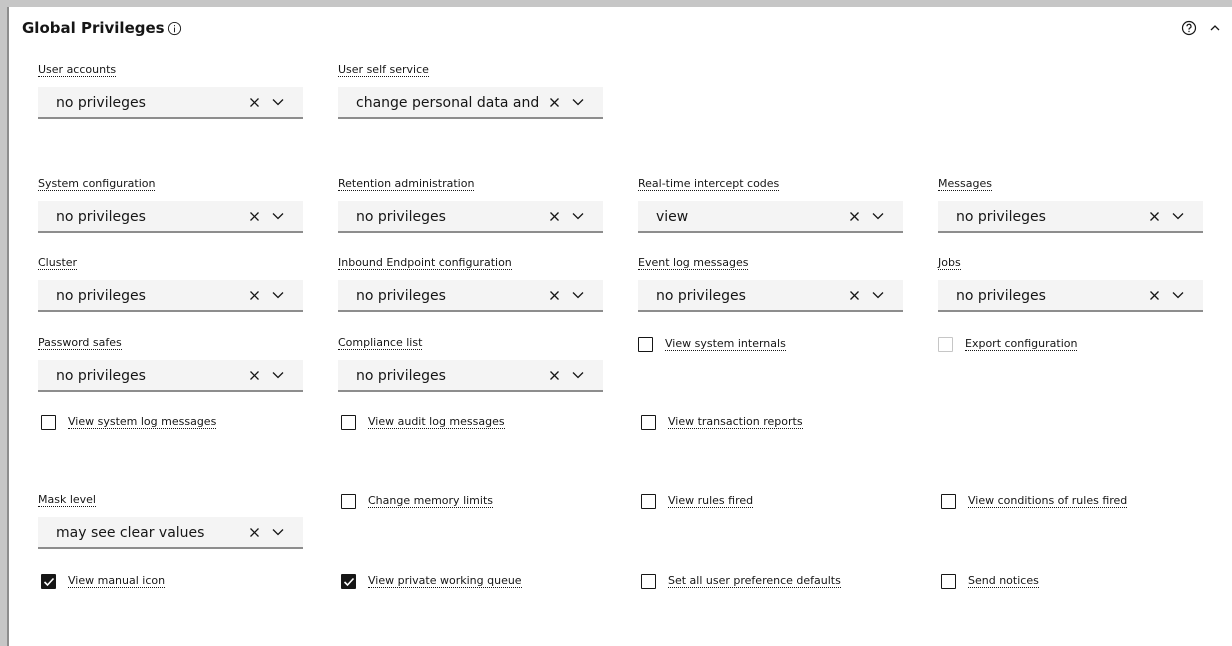  Describe the element at coordinates (1003, 581) in the screenshot. I see `send-notices-label: Send notices` at that location.